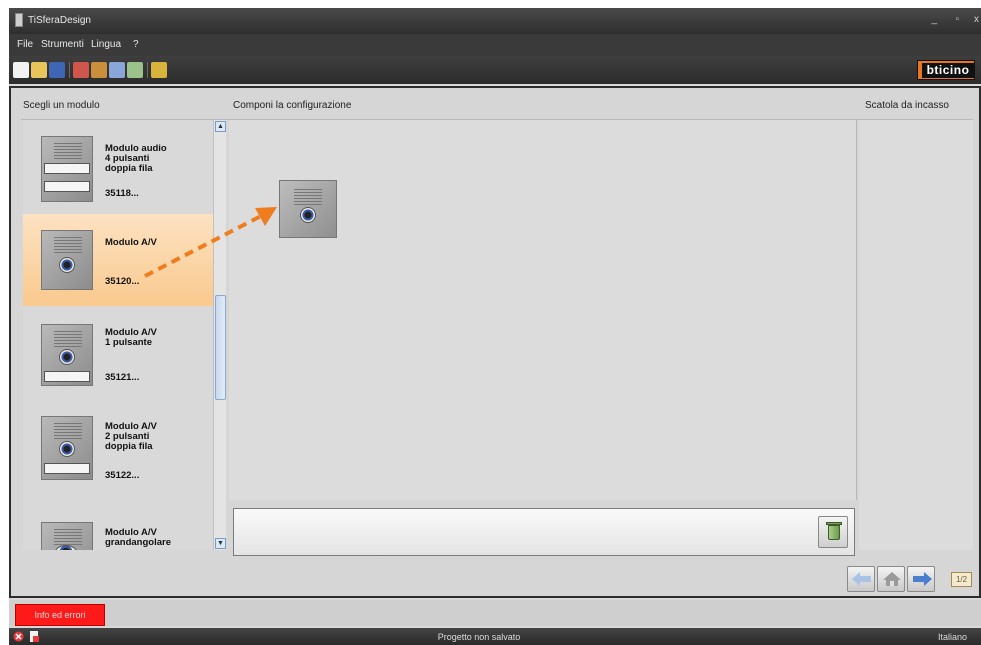 The height and width of the screenshot is (645, 981). What do you see at coordinates (952, 637) in the screenshot?
I see `language-indicator: Italiano` at bounding box center [952, 637].